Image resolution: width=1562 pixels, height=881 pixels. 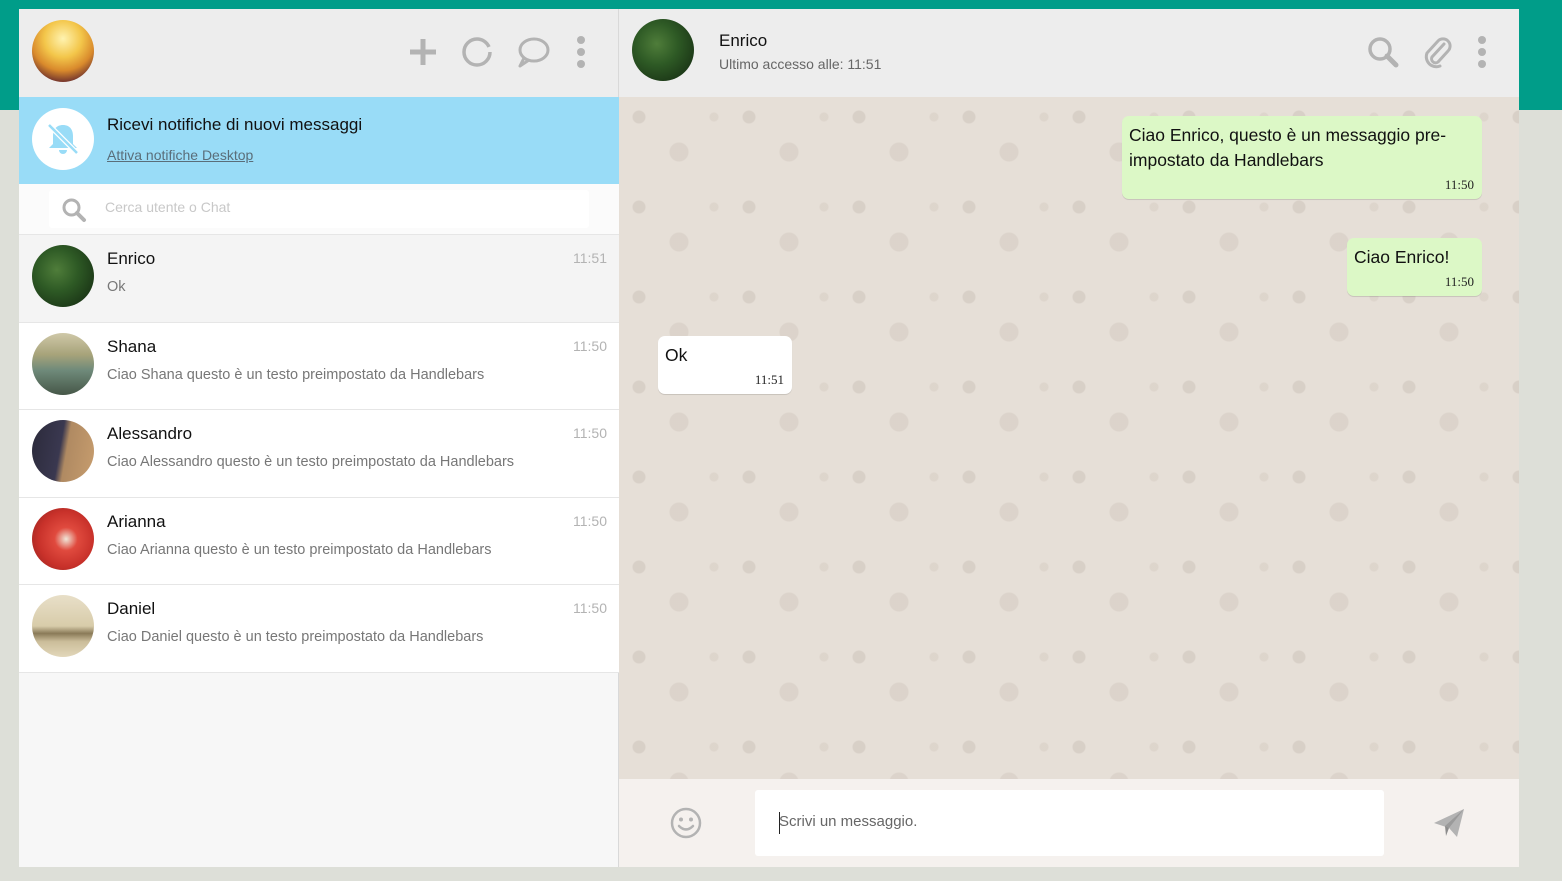 What do you see at coordinates (131, 608) in the screenshot?
I see `chat-name: Daniel` at bounding box center [131, 608].